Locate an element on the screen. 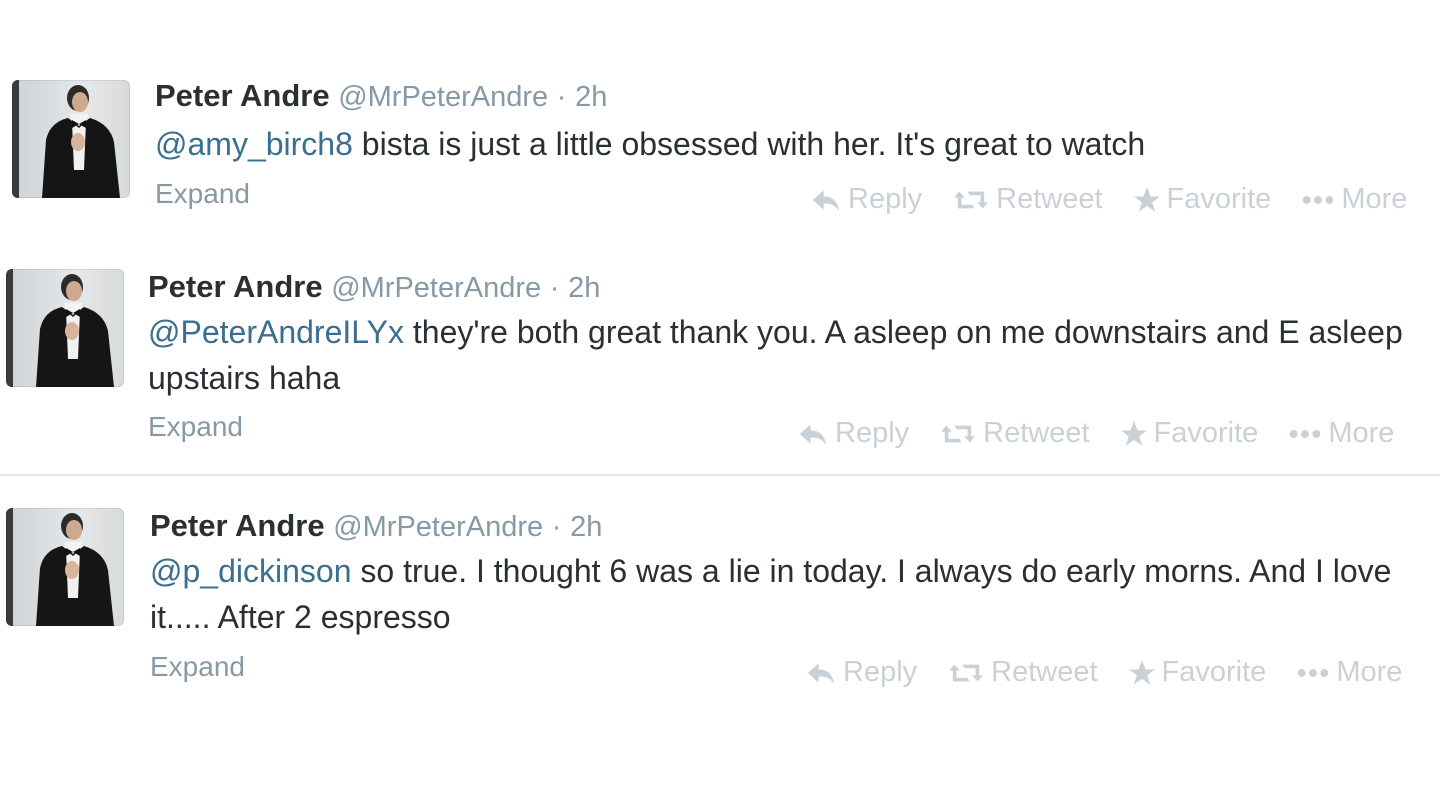  mention-link: @p_dickinson is located at coordinates (250, 571).